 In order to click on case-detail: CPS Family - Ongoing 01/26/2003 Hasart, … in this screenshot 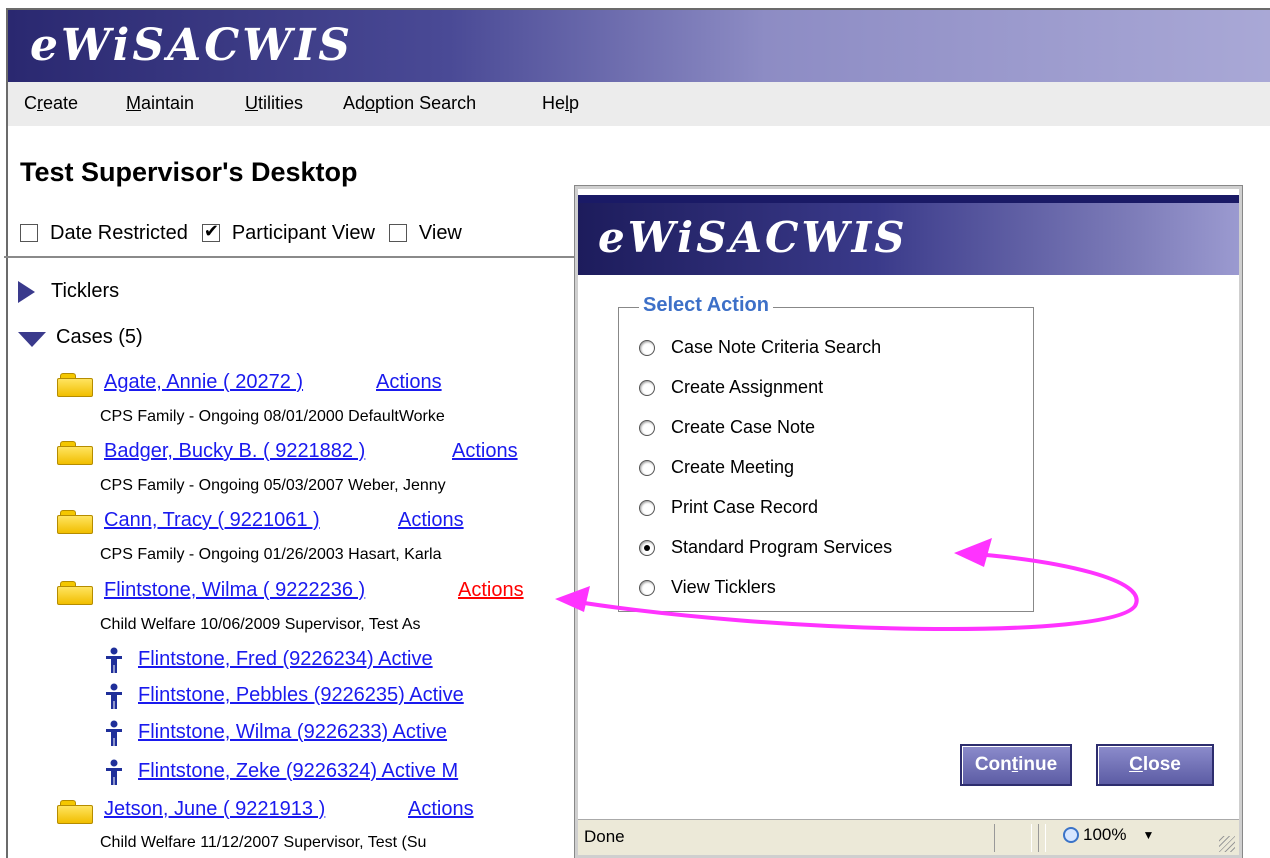, I will do `click(271, 554)`.